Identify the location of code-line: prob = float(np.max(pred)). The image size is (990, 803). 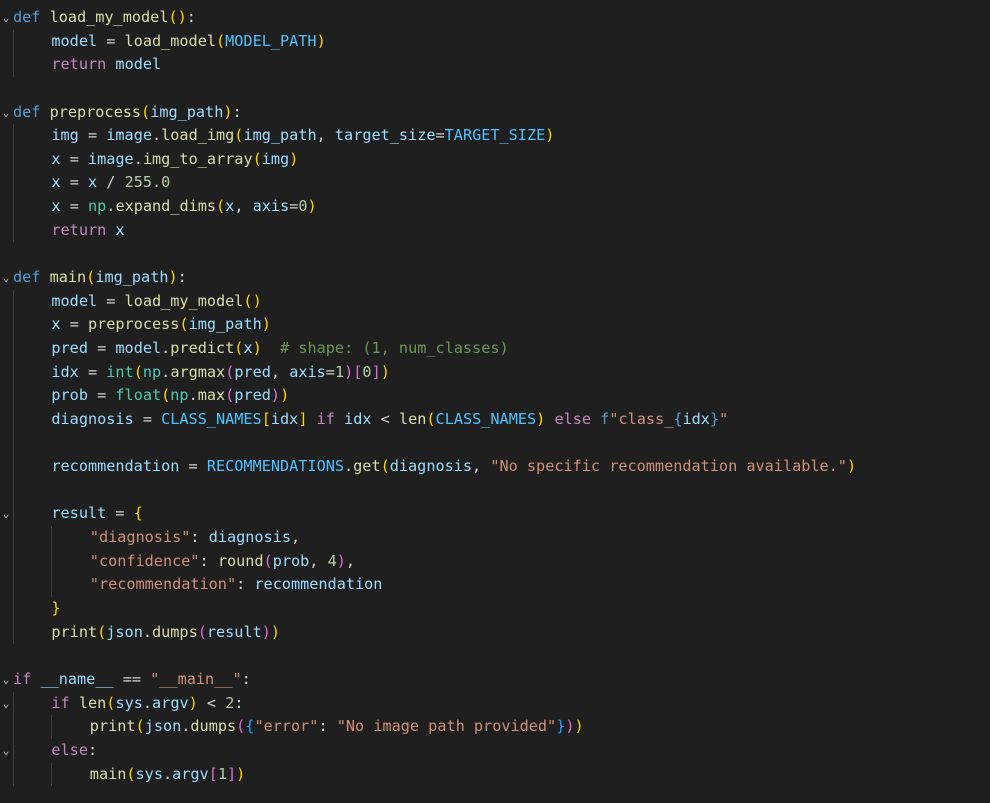
(495, 396).